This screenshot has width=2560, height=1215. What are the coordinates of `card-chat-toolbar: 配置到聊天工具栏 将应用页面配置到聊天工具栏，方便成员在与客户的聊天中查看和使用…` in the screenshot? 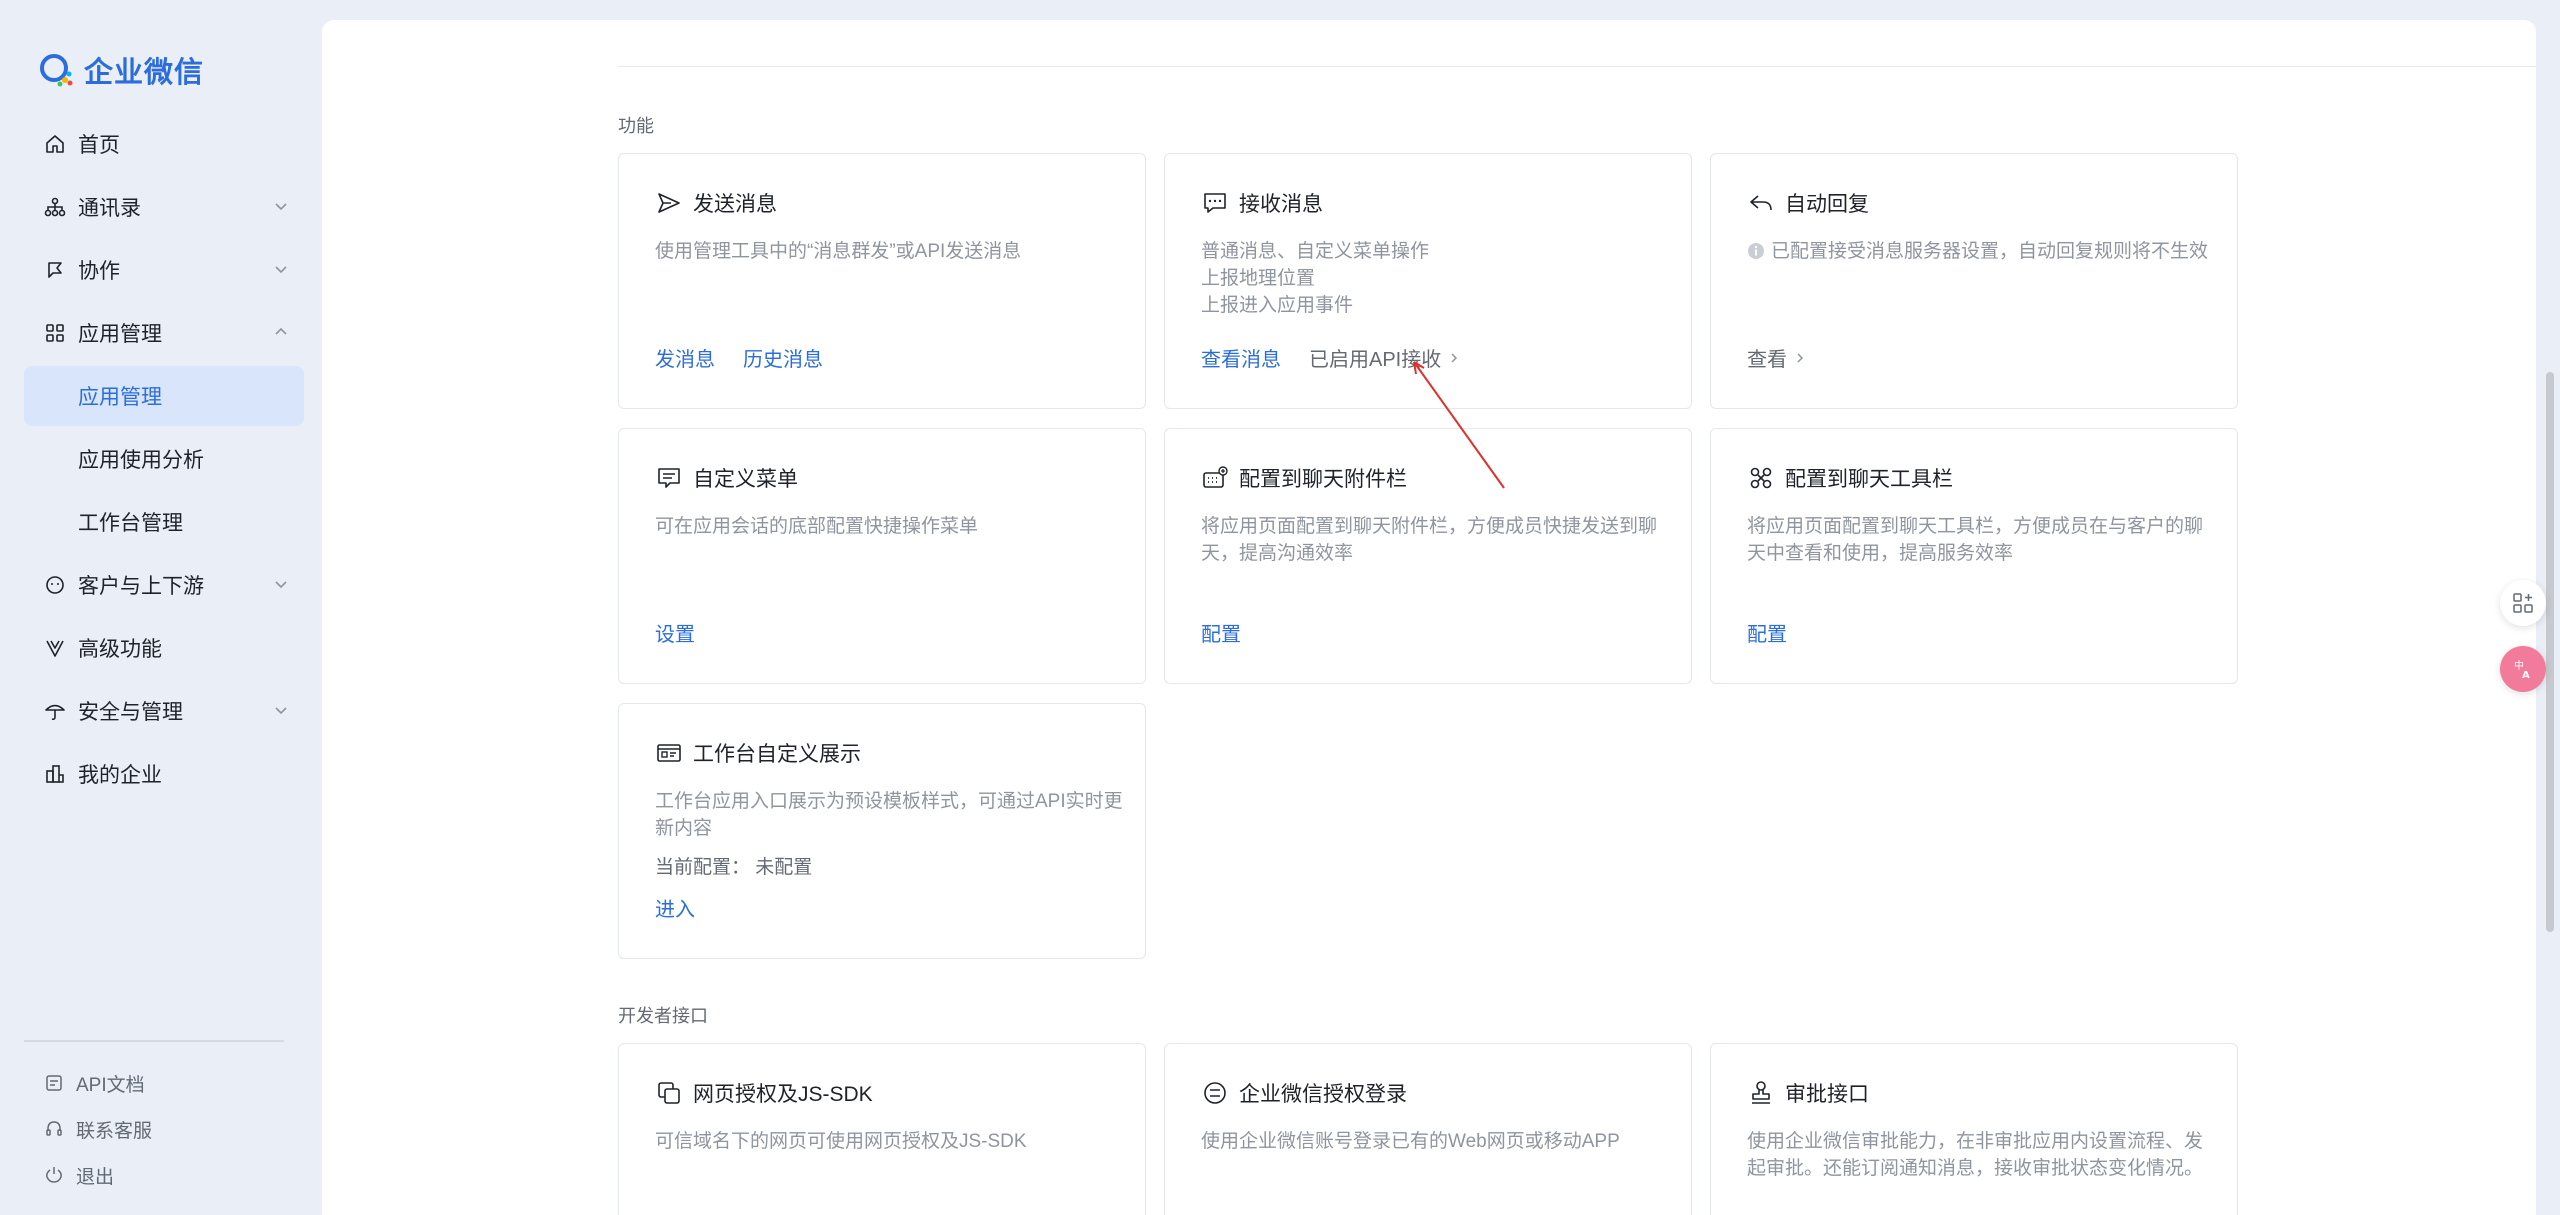 It's located at (1974, 556).